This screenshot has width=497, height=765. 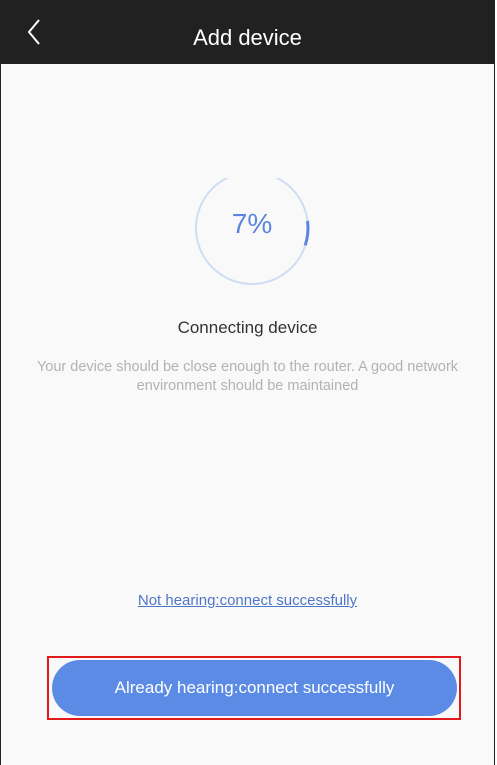 I want to click on status-title: Connecting device, so click(x=247, y=327).